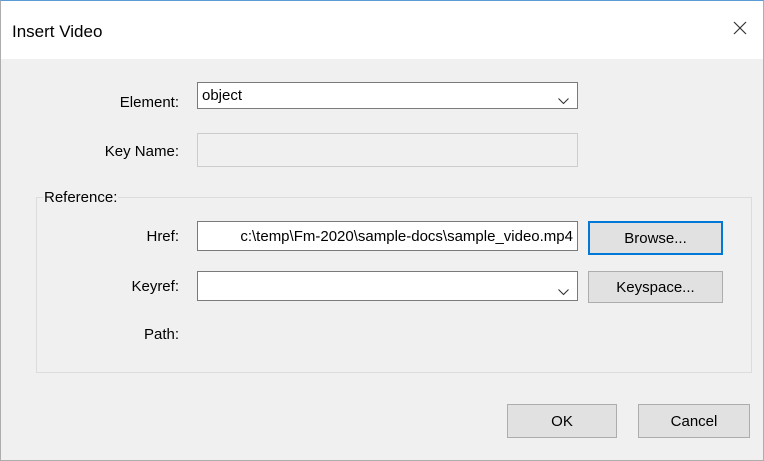 Image resolution: width=764 pixels, height=461 pixels. Describe the element at coordinates (155, 286) in the screenshot. I see `keyref-label: Keyref:` at that location.